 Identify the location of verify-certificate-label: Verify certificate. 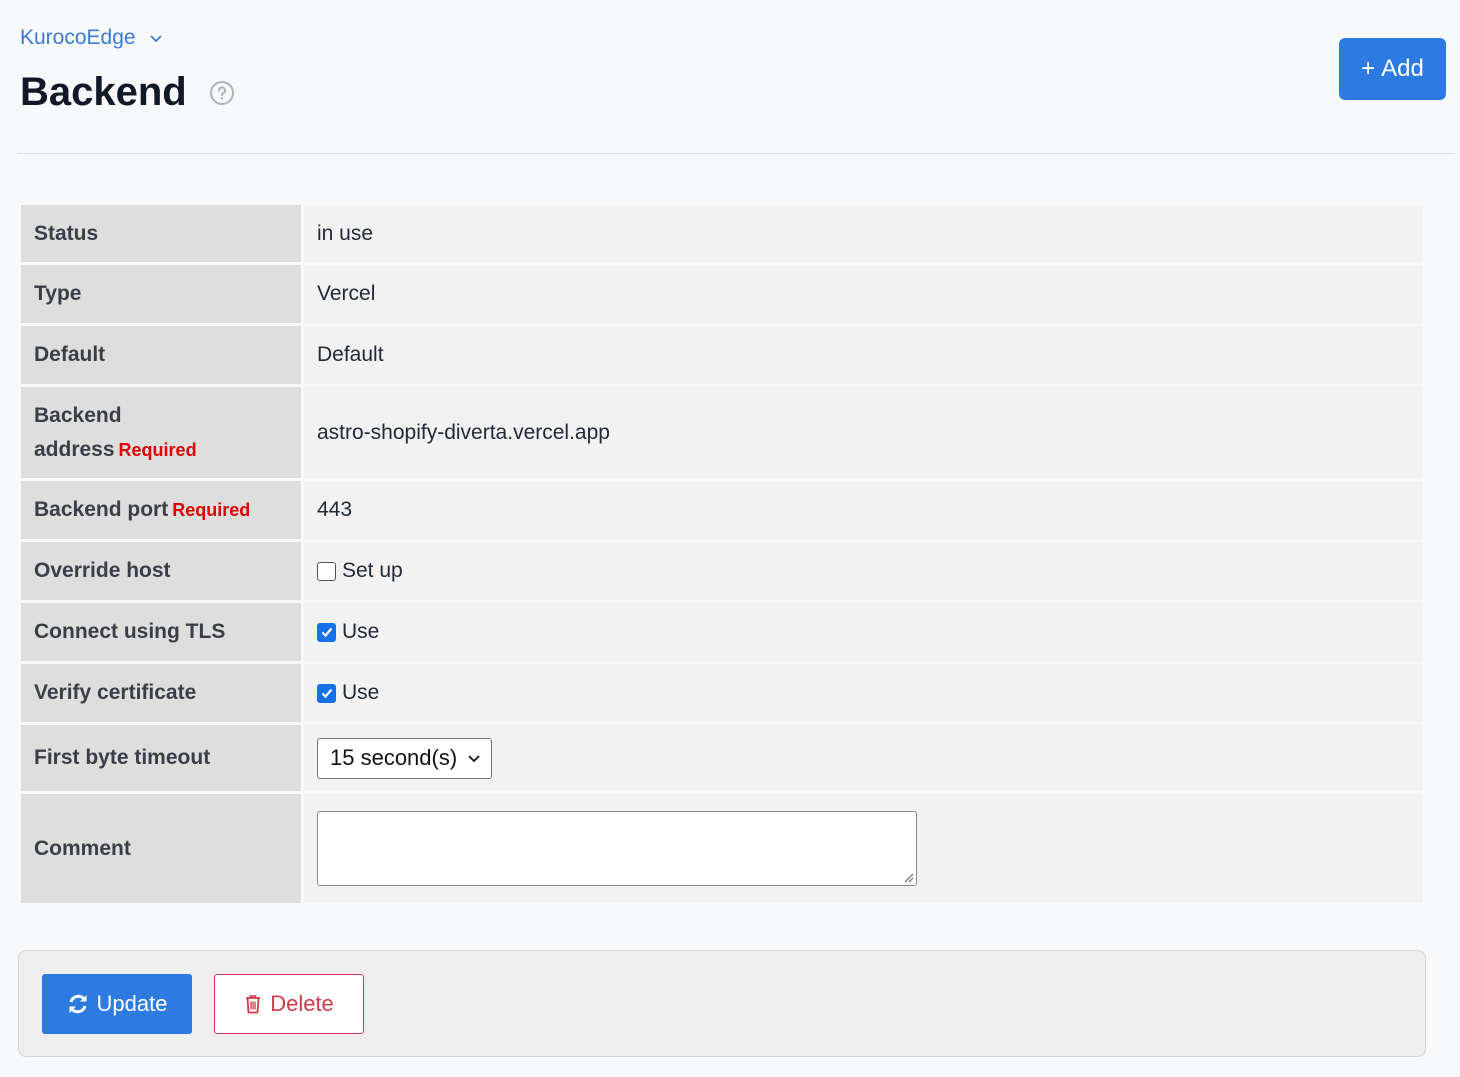
(161, 693).